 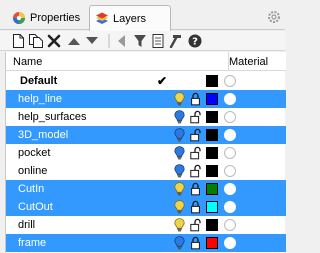 I want to click on tools-icon, so click(x=176, y=41).